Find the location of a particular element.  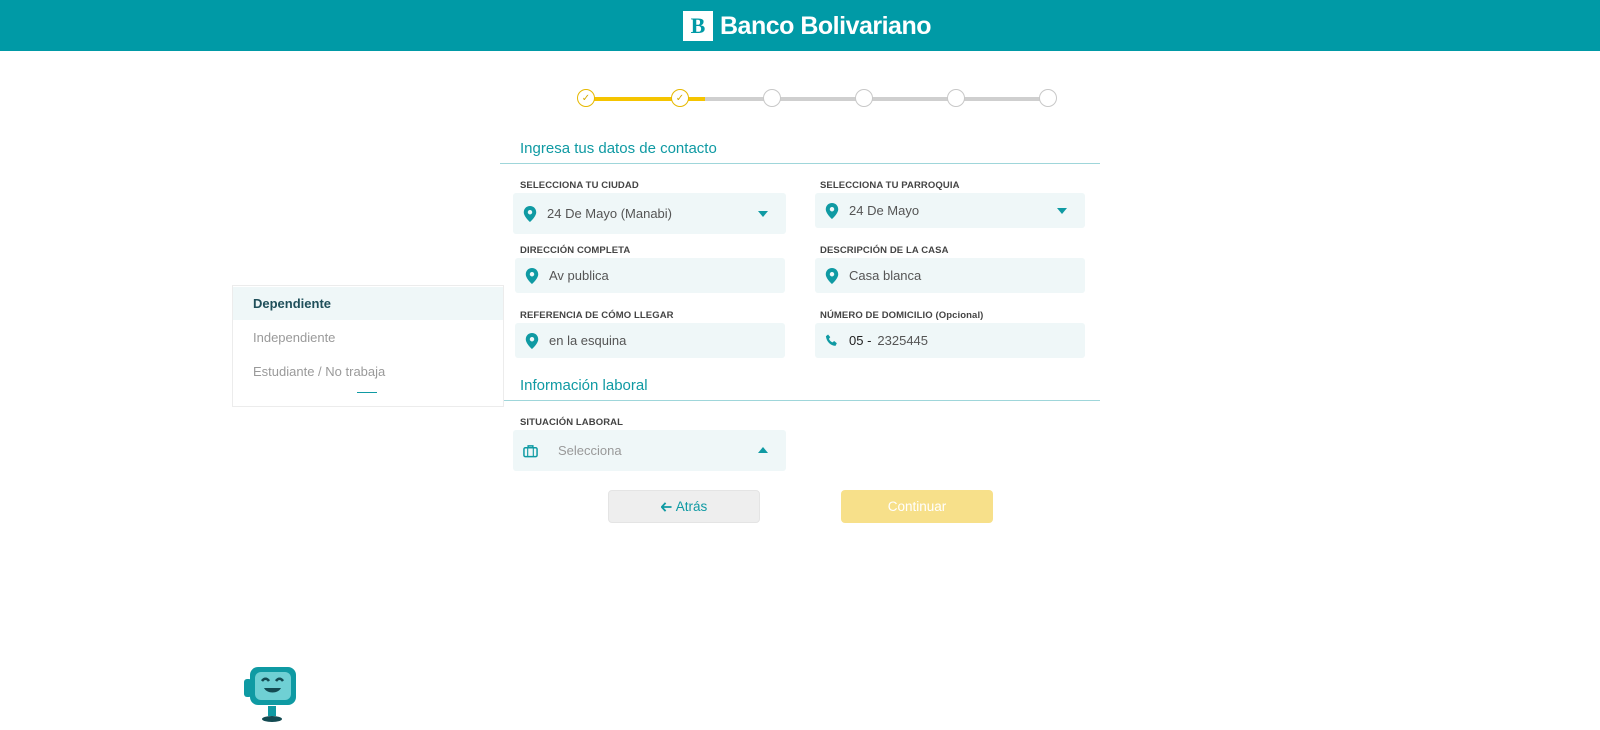

continue-button: Continuar is located at coordinates (917, 506).